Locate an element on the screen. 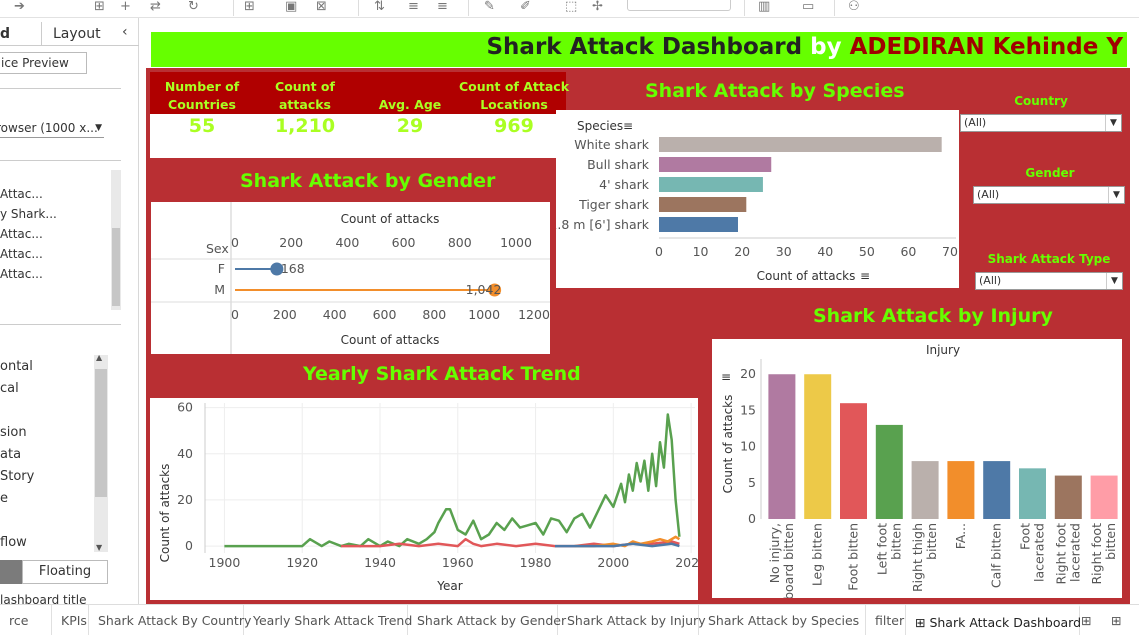  share-icon: ⚇ is located at coordinates (854, 7).